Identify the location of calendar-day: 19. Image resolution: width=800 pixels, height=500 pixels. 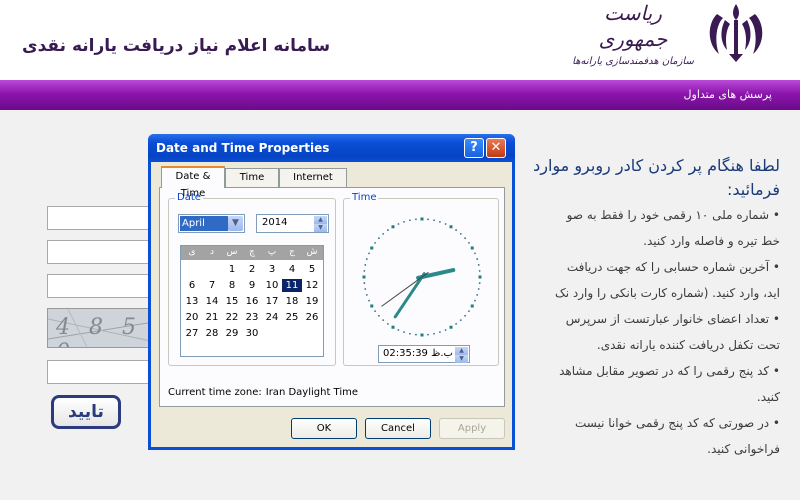
(312, 301).